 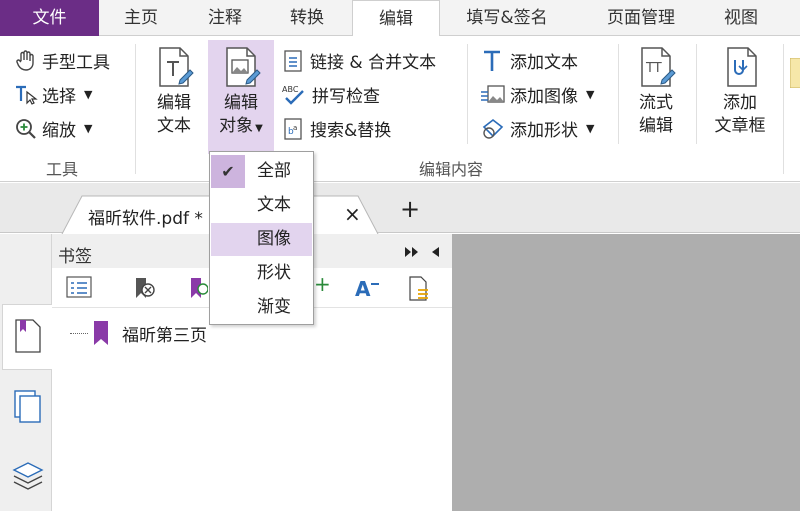 What do you see at coordinates (225, 18) in the screenshot?
I see `tab-comment: 注释` at bounding box center [225, 18].